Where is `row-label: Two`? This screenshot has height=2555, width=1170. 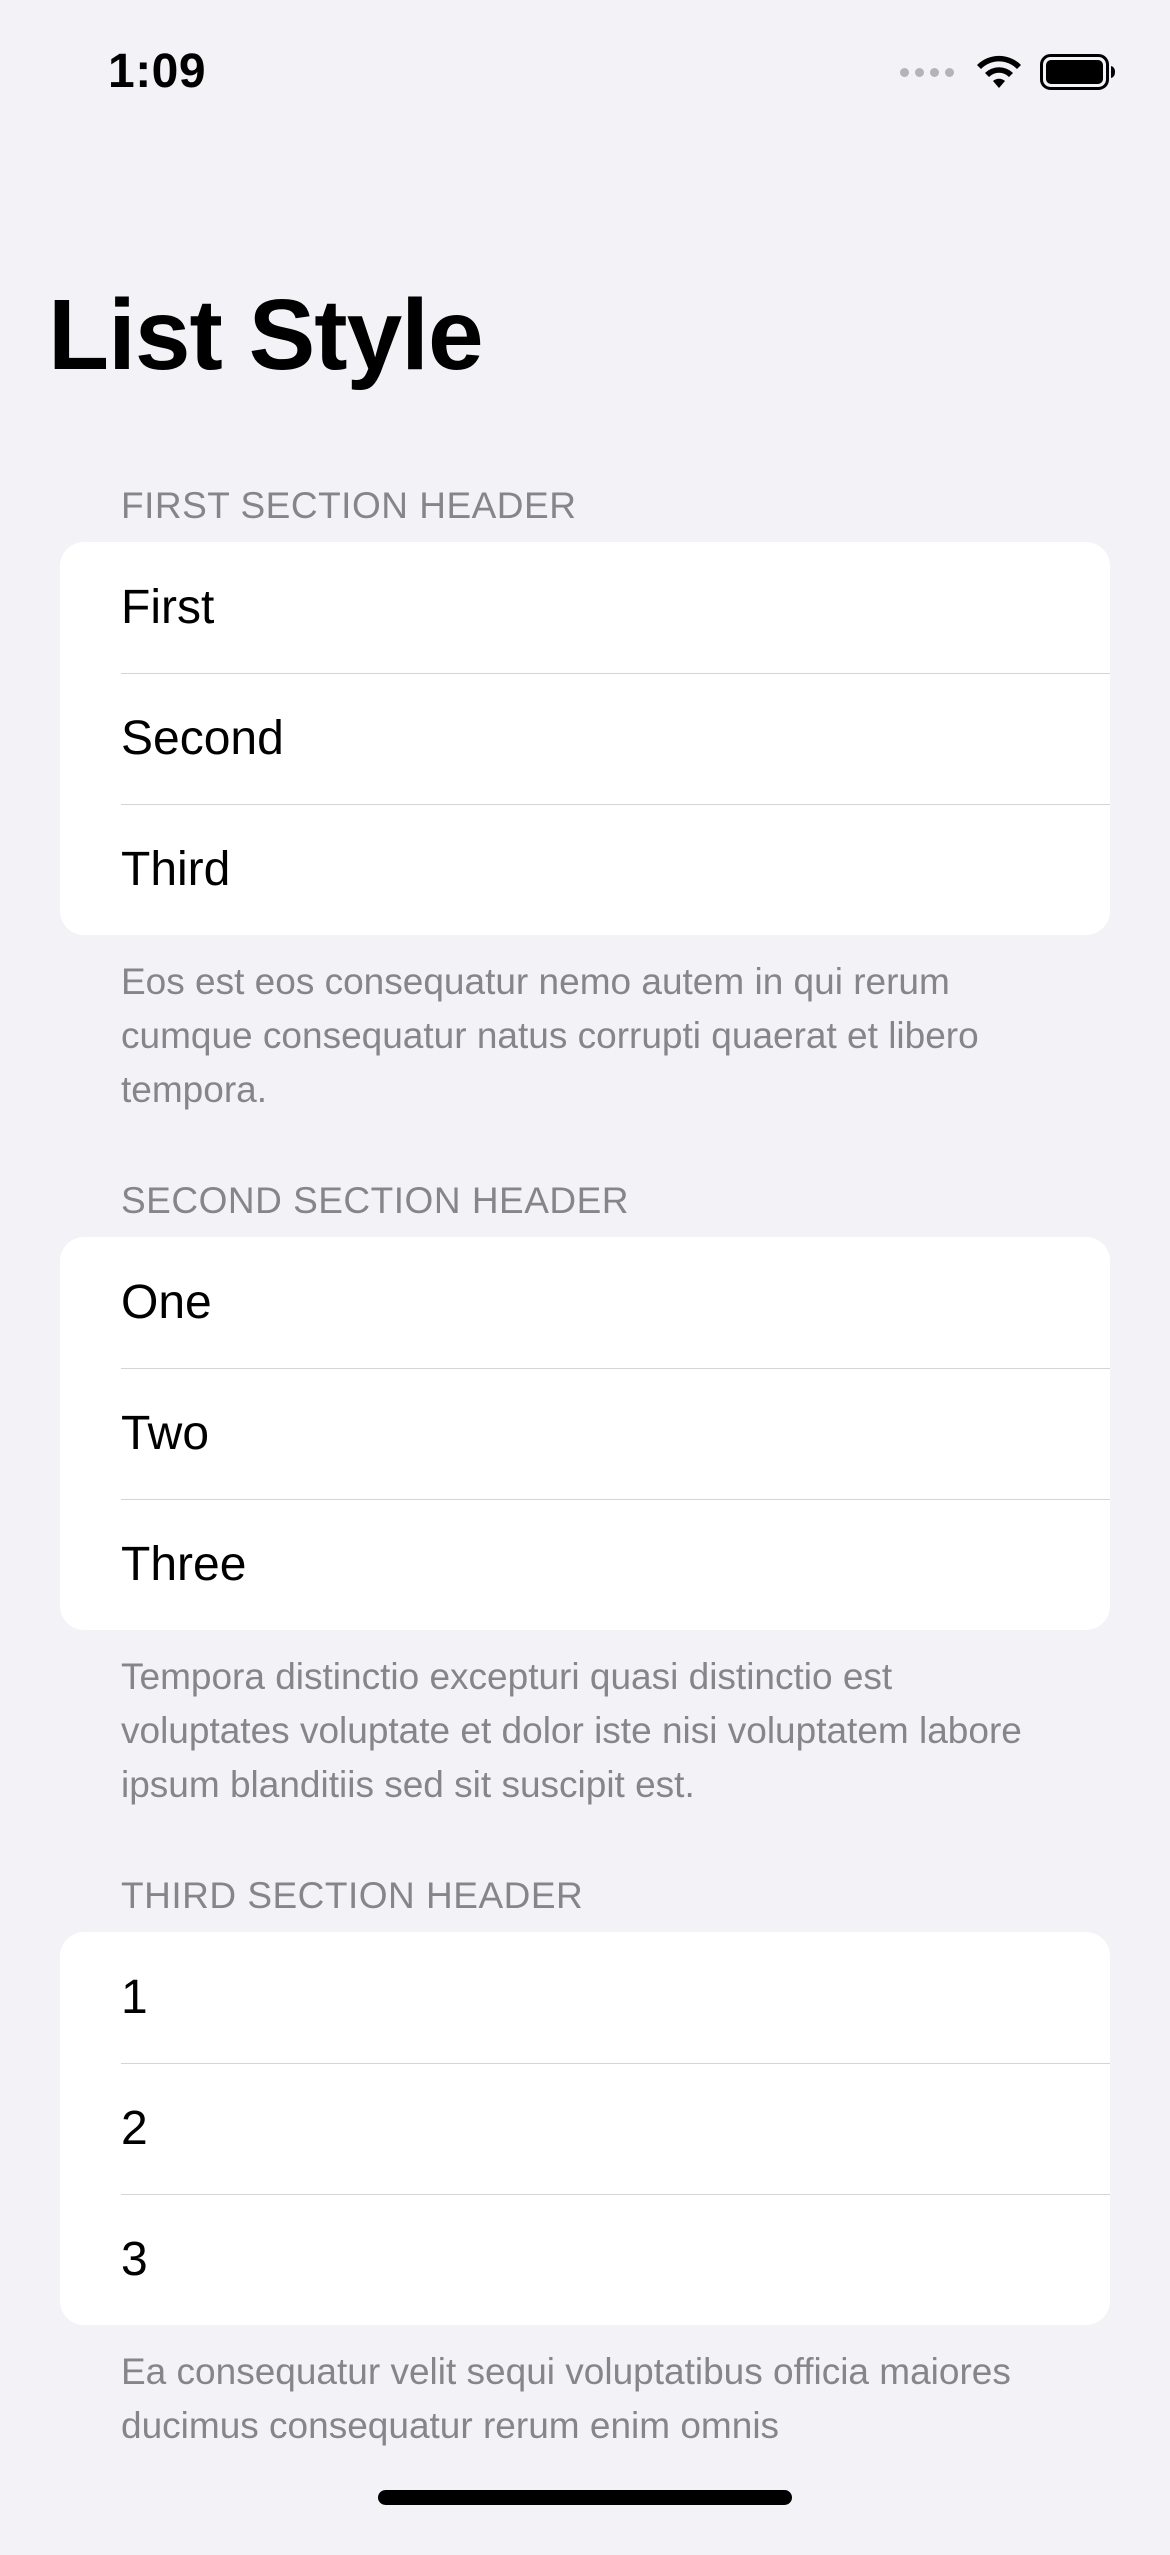 row-label: Two is located at coordinates (165, 1433).